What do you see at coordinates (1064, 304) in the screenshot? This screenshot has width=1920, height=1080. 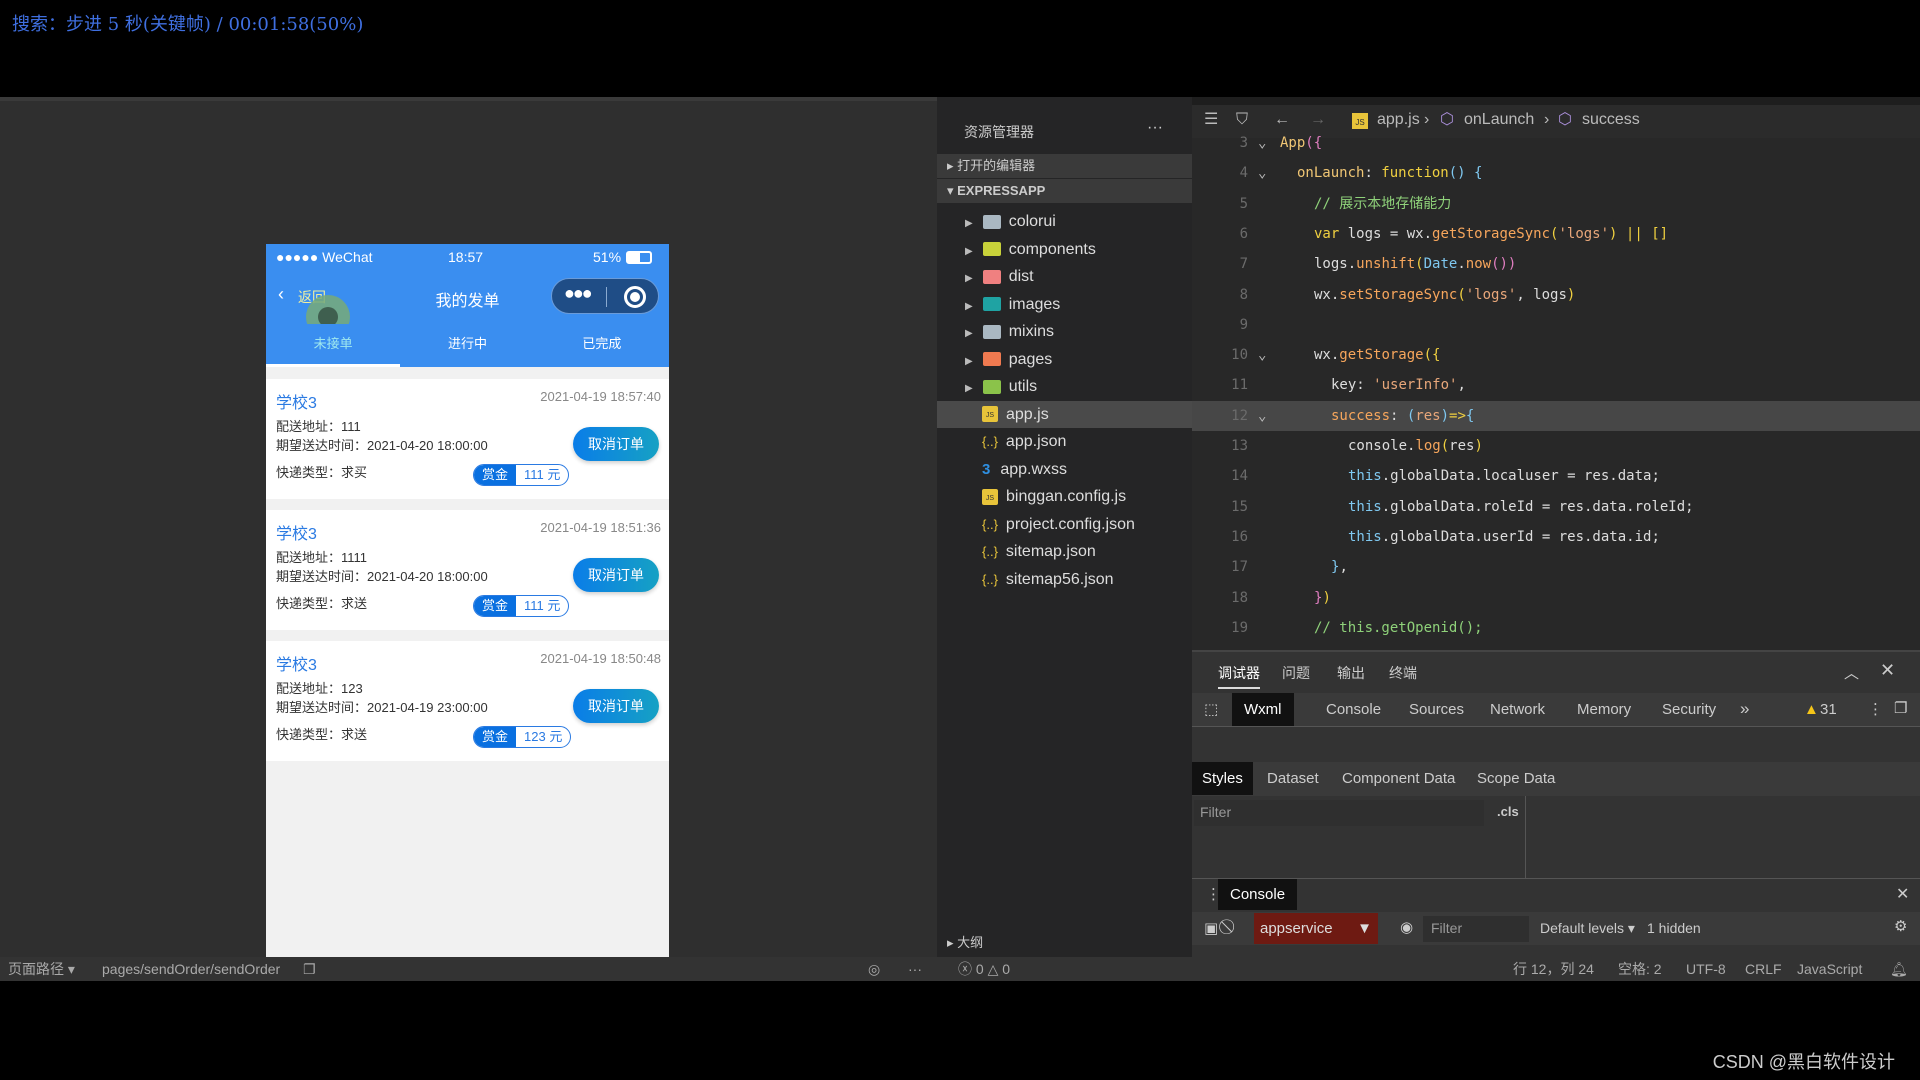 I see `tree-item-images: ▶ images` at bounding box center [1064, 304].